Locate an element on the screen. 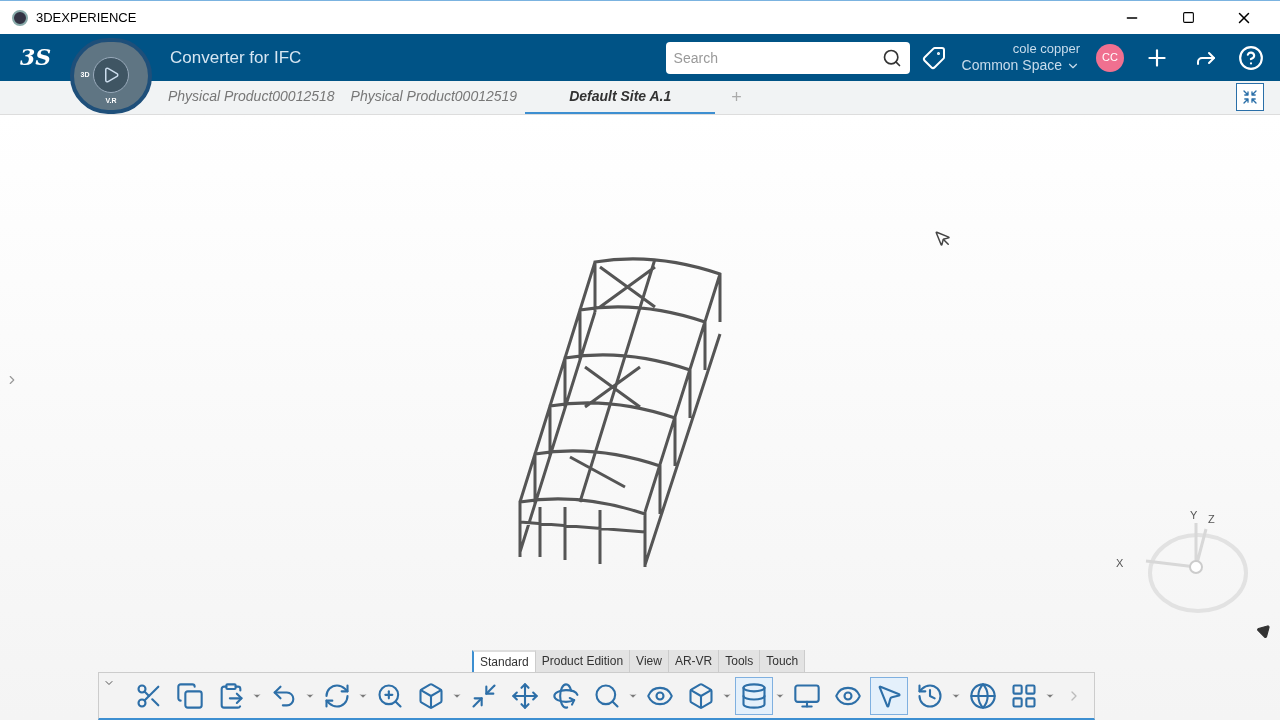 This screenshot has height=720, width=1280. shrink-arrows-icon is located at coordinates (1250, 97).